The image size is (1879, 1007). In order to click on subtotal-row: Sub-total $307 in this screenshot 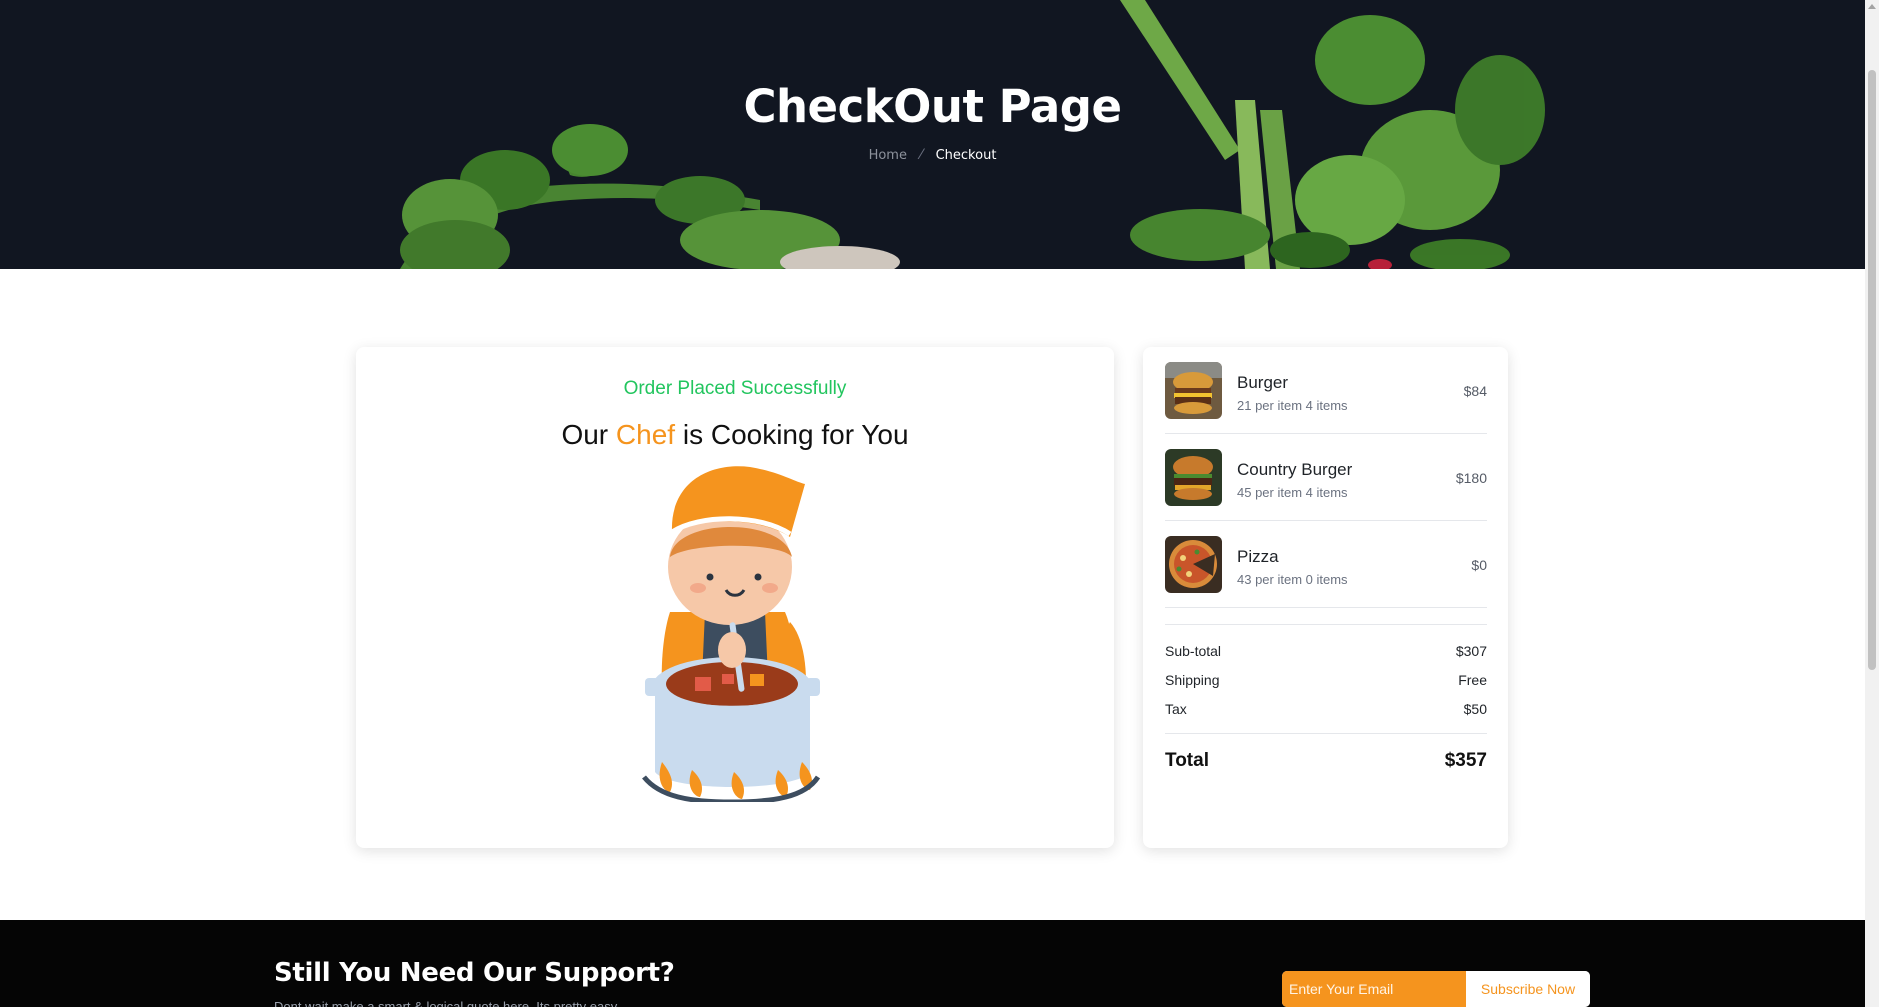, I will do `click(1326, 651)`.